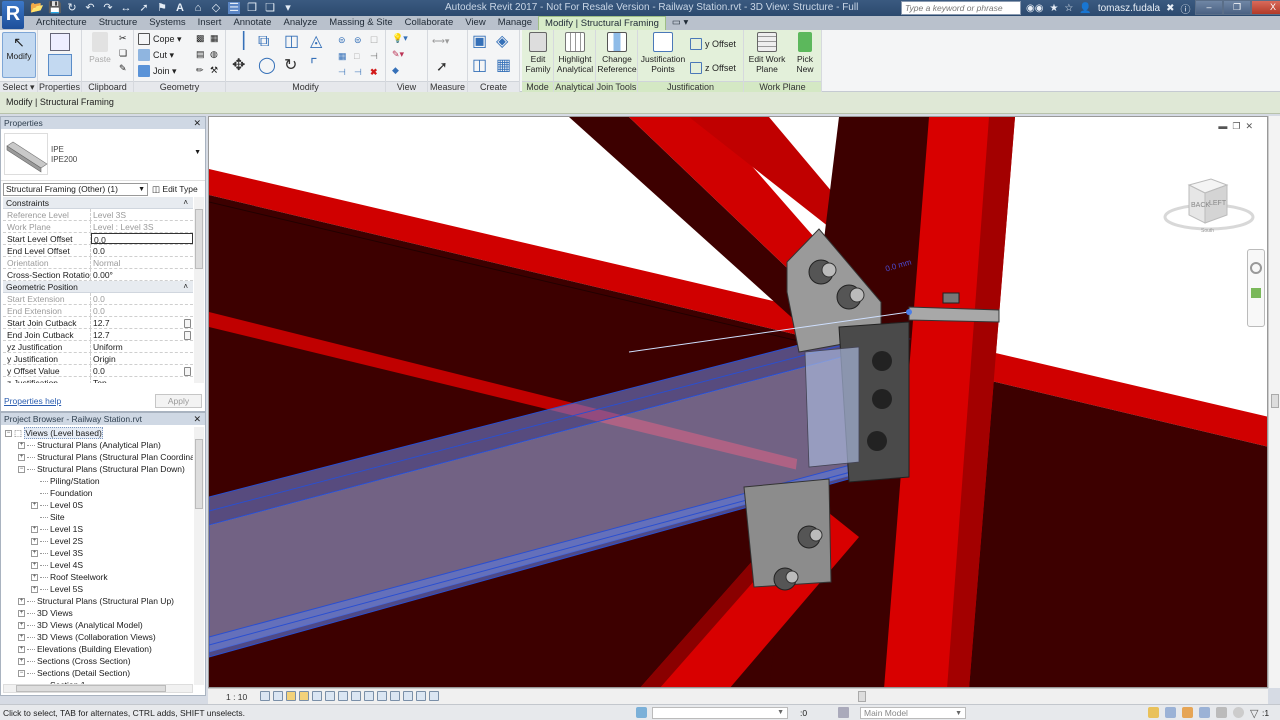 Image resolution: width=1280 pixels, height=720 pixels. Describe the element at coordinates (32, 401) in the screenshot. I see `properties-help-link: Properties help` at that location.